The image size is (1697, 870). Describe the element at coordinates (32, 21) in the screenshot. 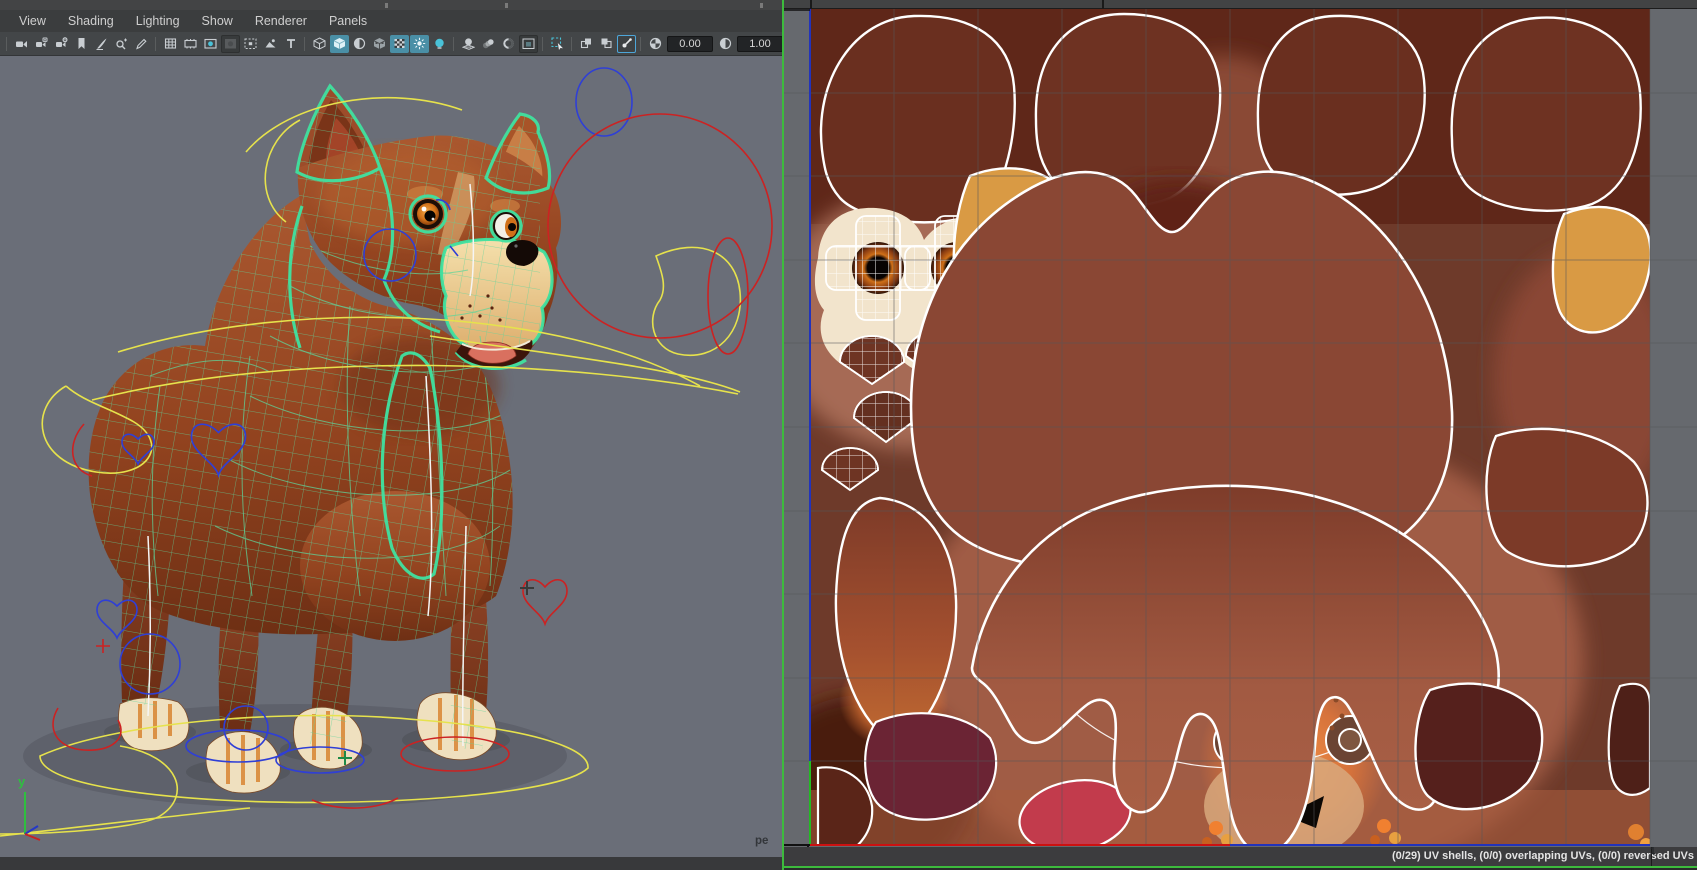

I see `menu-view: View` at that location.